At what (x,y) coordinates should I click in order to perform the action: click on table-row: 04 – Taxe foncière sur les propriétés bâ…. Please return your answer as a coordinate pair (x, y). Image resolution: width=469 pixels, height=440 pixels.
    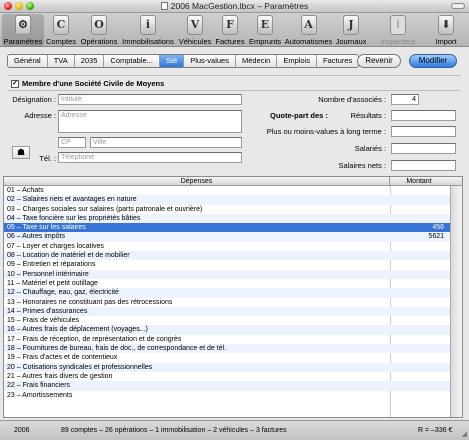
    Looking at the image, I should click on (227, 218).